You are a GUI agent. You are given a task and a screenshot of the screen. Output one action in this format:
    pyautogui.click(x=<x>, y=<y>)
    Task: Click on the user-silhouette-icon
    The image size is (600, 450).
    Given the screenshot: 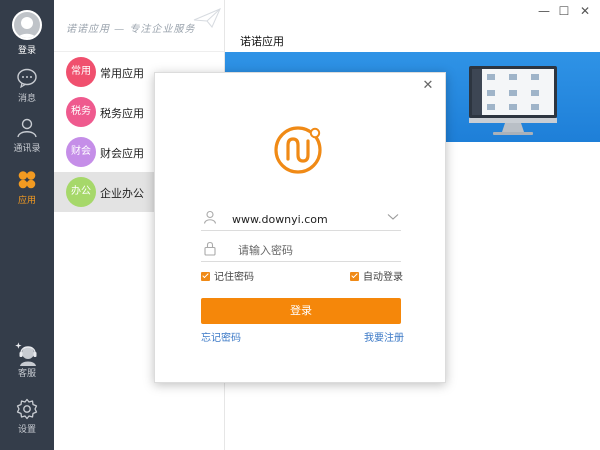 What is the action you would take?
    pyautogui.click(x=27, y=27)
    